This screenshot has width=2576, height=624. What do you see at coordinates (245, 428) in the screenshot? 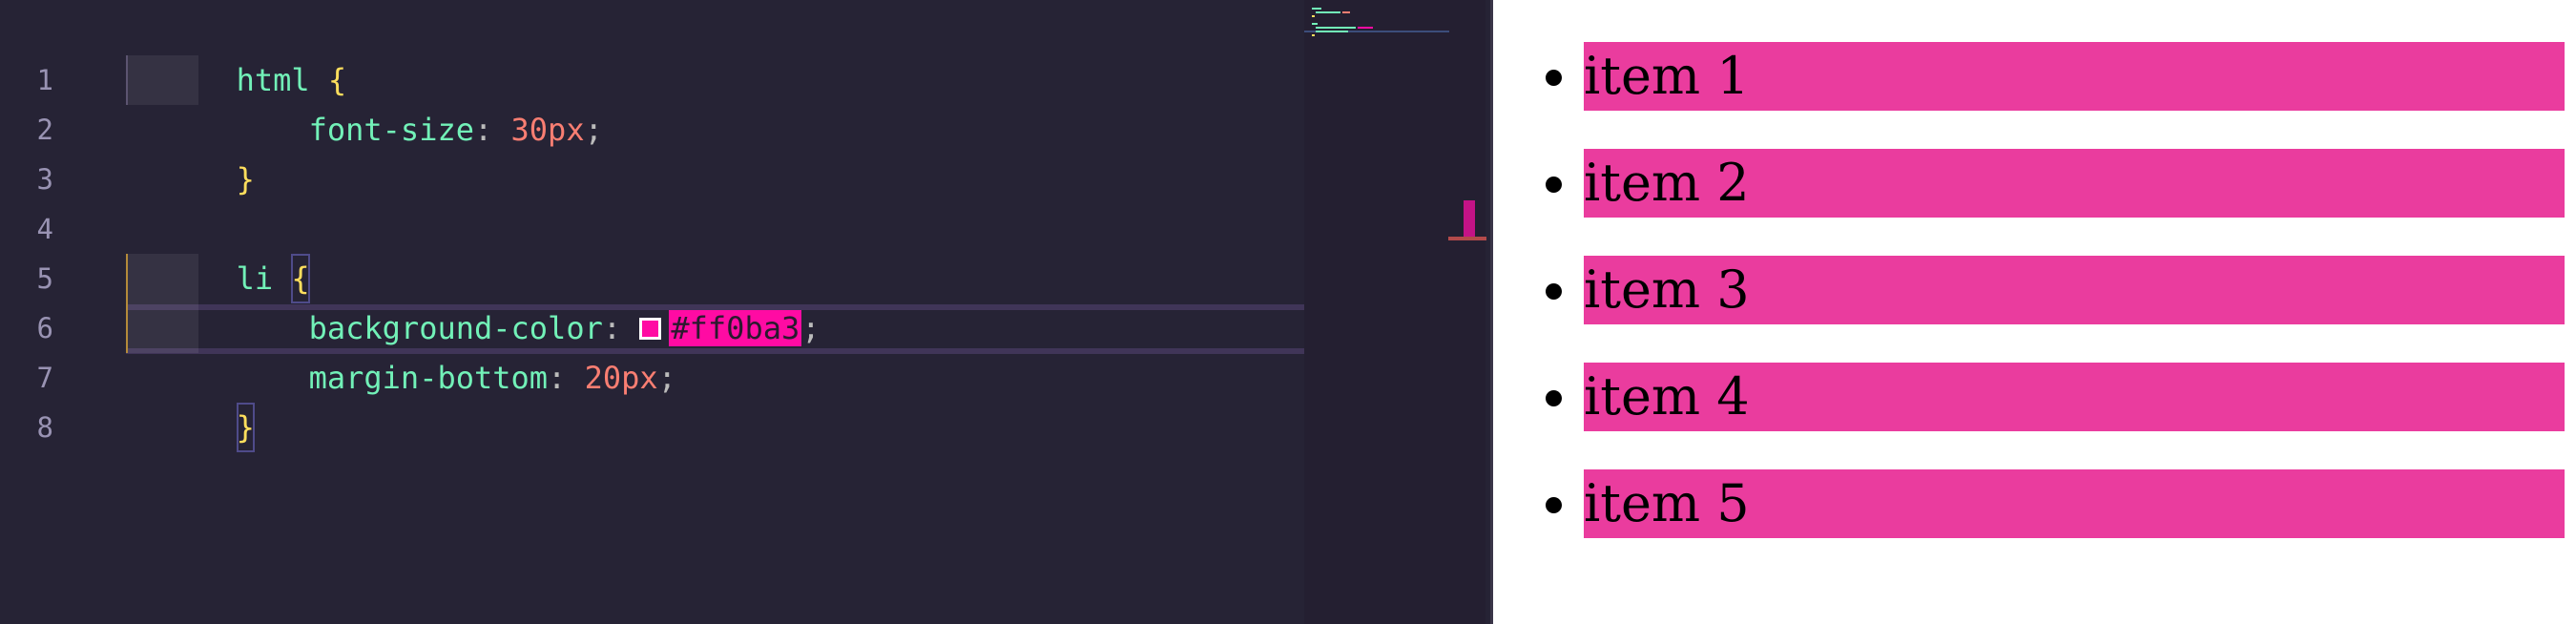
I see `close-brace-matched: }` at bounding box center [245, 428].